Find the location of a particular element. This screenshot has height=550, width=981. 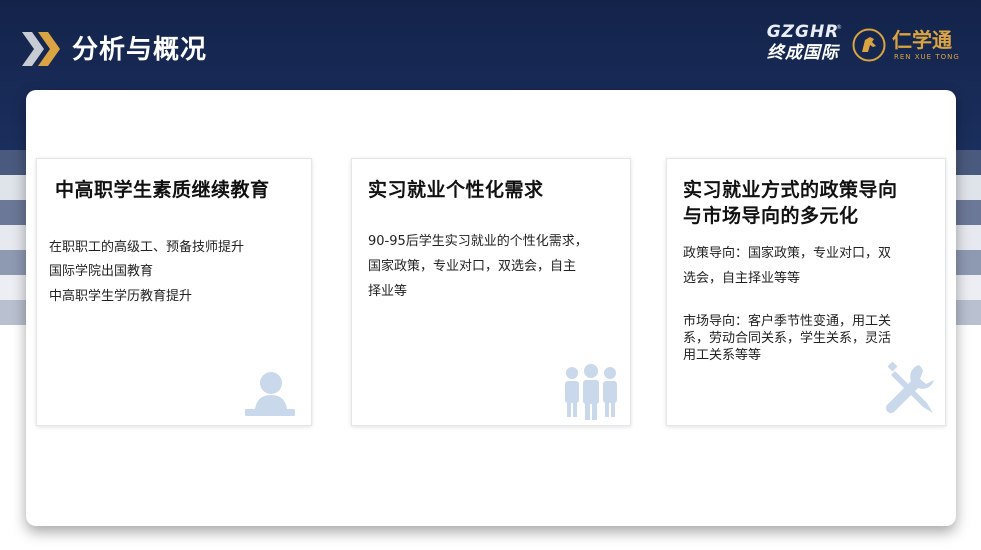

card-title-line: 实习就业方式的政策导向 is located at coordinates (790, 190).